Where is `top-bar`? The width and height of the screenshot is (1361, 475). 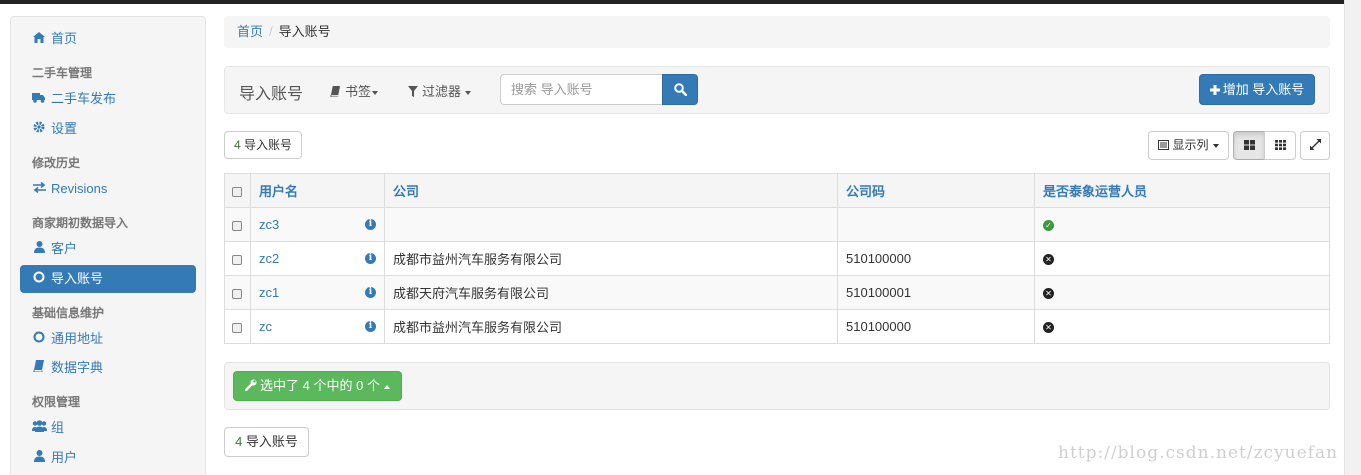 top-bar is located at coordinates (672, 2).